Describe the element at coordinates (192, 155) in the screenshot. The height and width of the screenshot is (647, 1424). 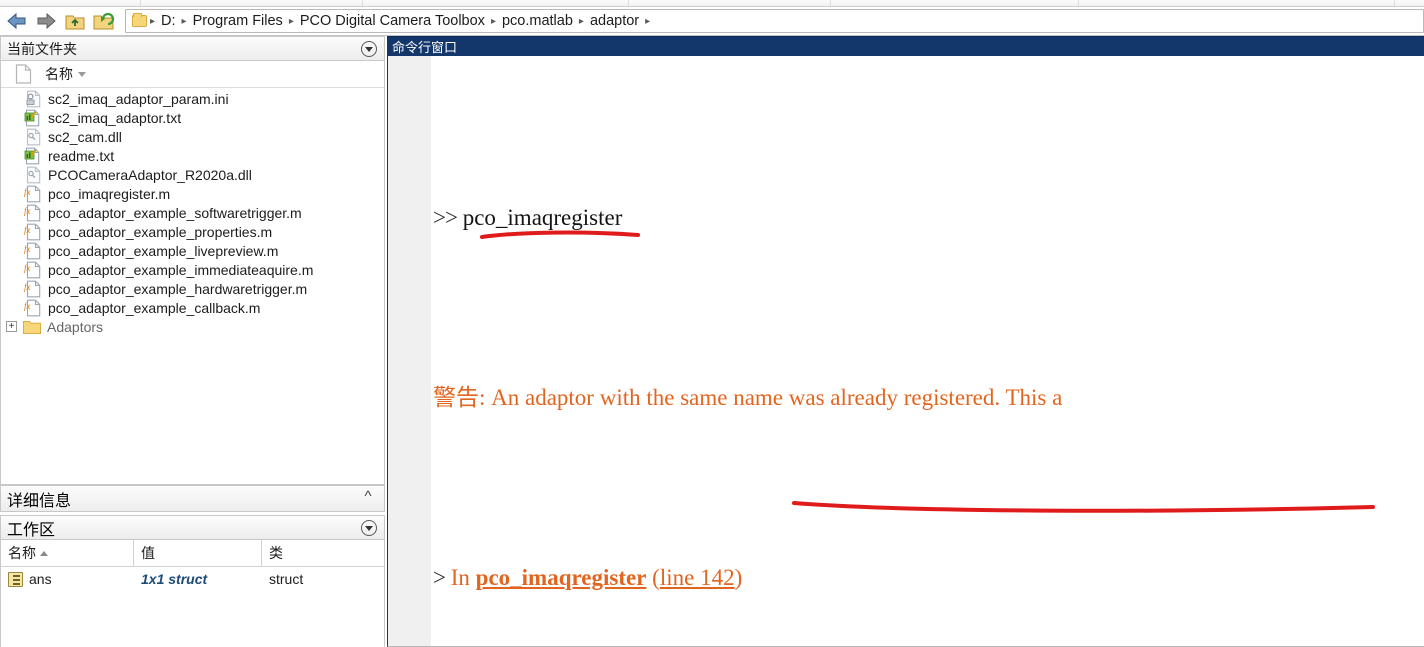
I see `file-row: readme.txt` at that location.